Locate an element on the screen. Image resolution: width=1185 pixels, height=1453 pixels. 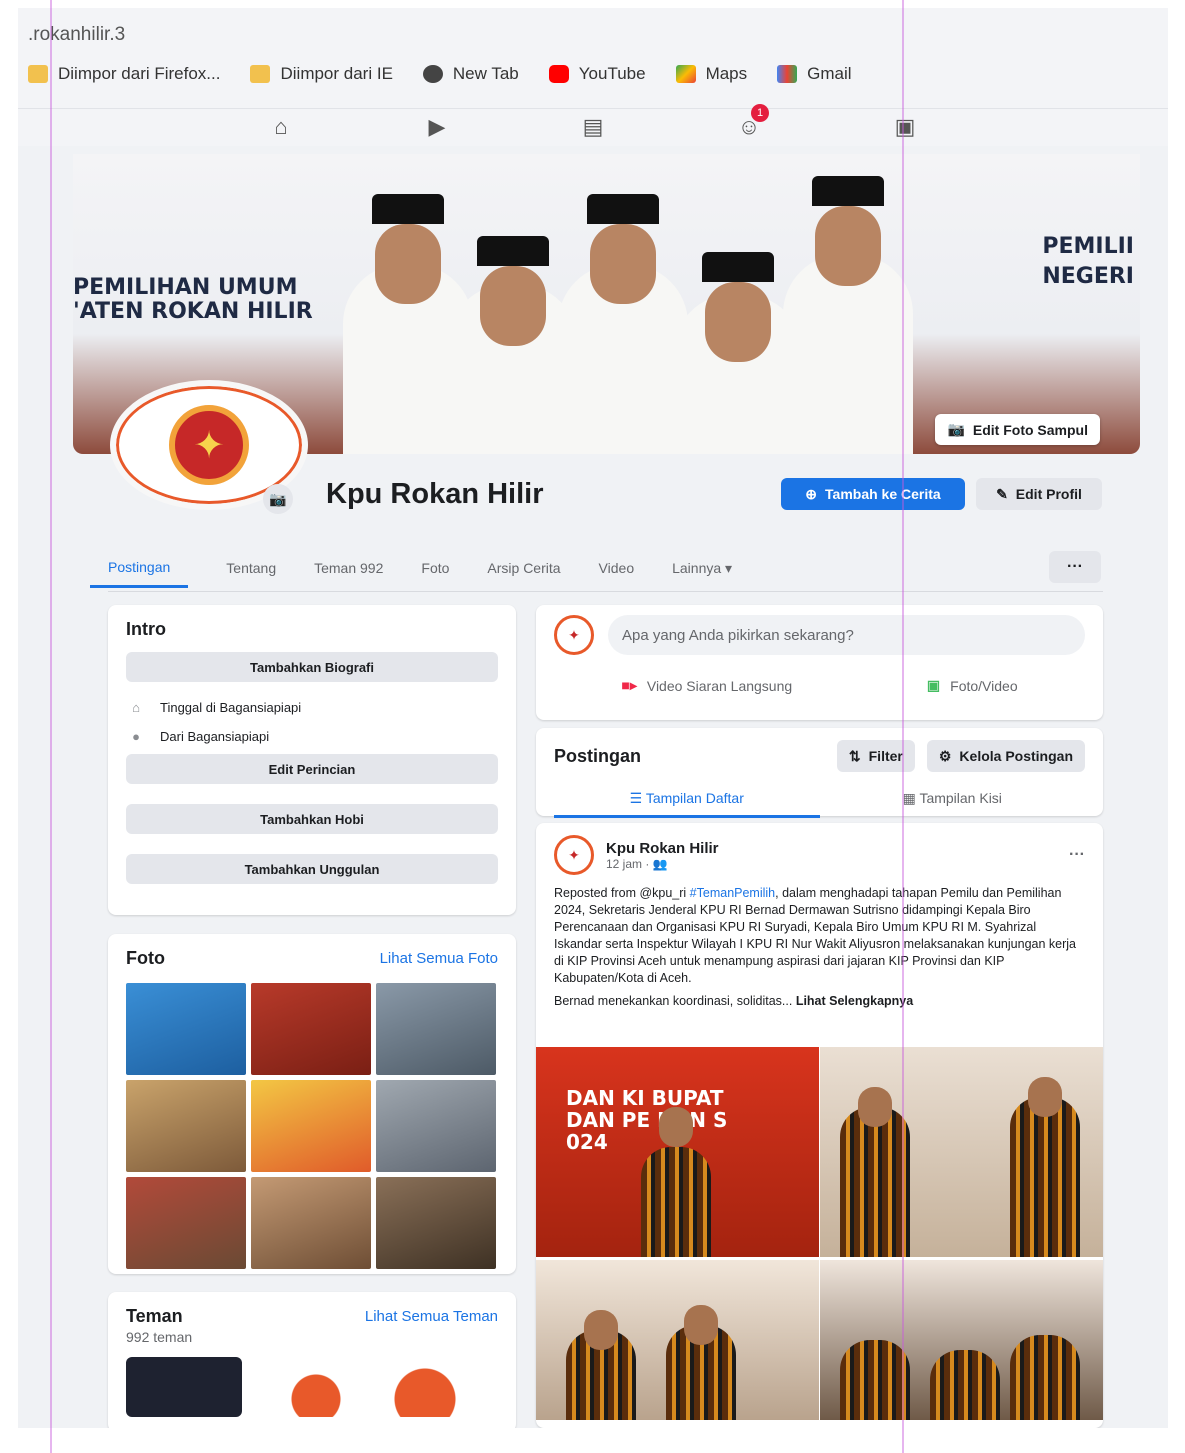
bookmark-youtube: YouTube is located at coordinates (597, 74).